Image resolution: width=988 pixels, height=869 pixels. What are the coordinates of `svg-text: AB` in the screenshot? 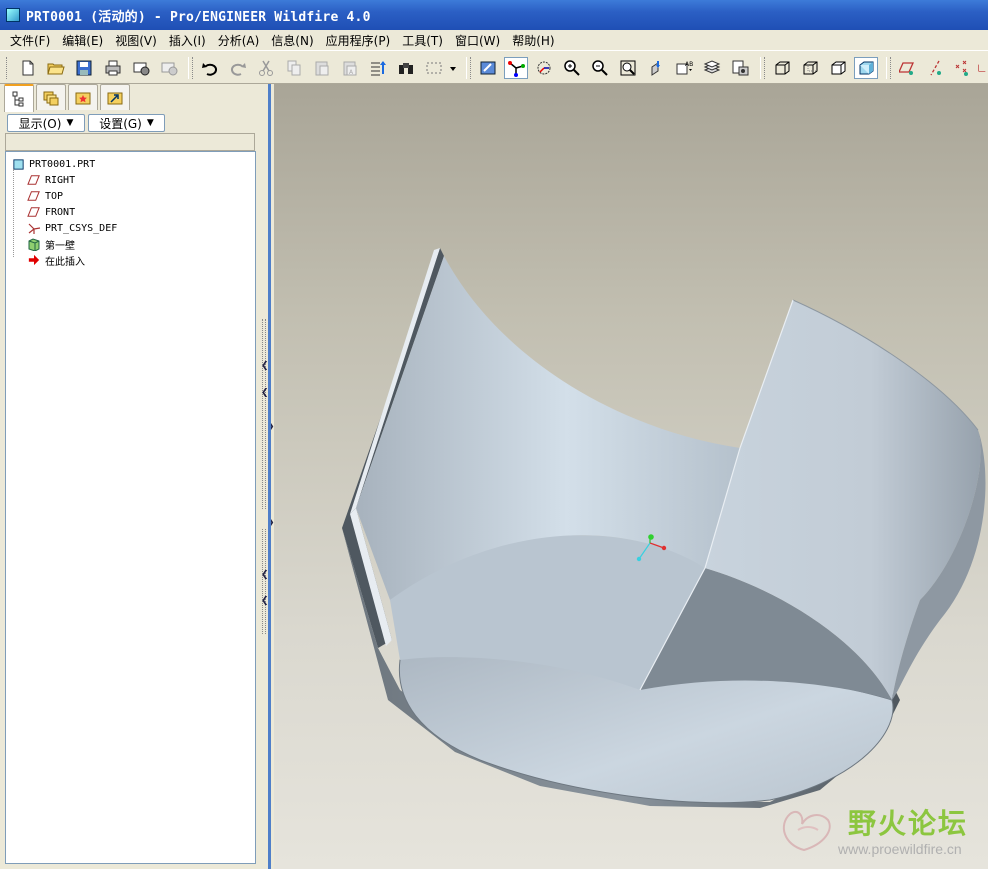 It's located at (689, 64).